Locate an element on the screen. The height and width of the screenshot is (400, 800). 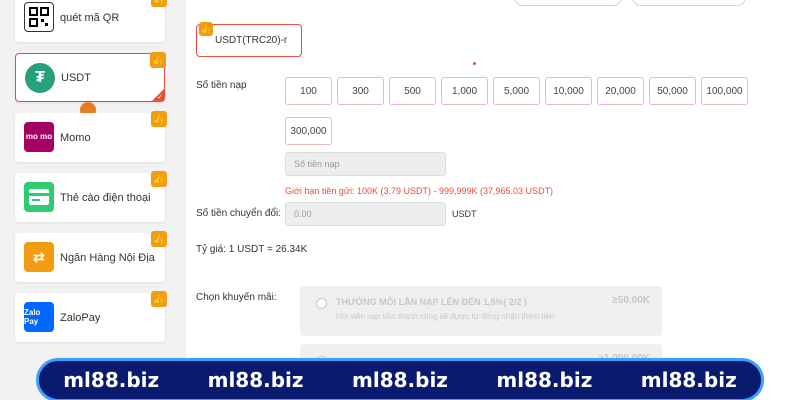
currency-option-usdt-trc20: 👍 USDT(TRC20)-r is located at coordinates (249, 39).